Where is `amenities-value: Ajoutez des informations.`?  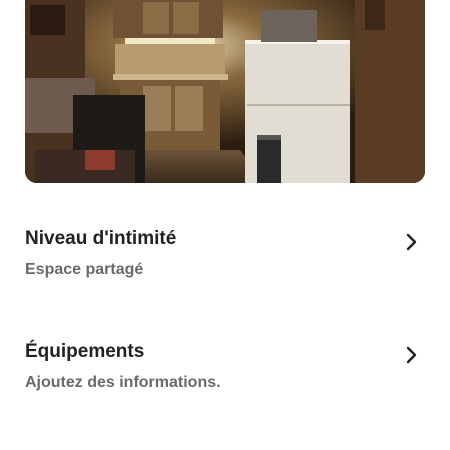 amenities-value: Ajoutez des informations. is located at coordinates (123, 382).